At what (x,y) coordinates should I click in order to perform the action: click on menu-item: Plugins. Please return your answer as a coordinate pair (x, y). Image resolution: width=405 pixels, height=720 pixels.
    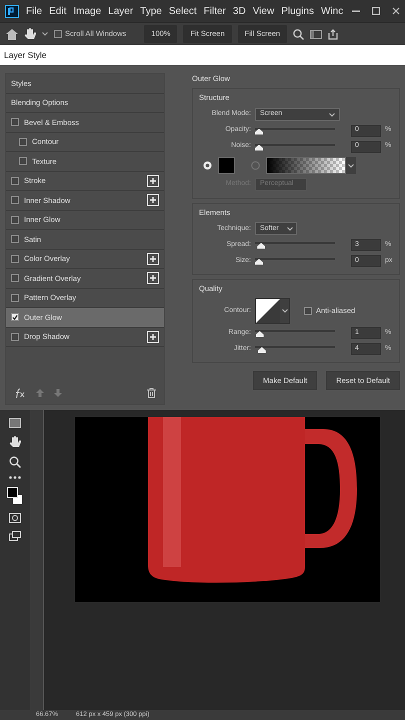
    Looking at the image, I should click on (297, 11).